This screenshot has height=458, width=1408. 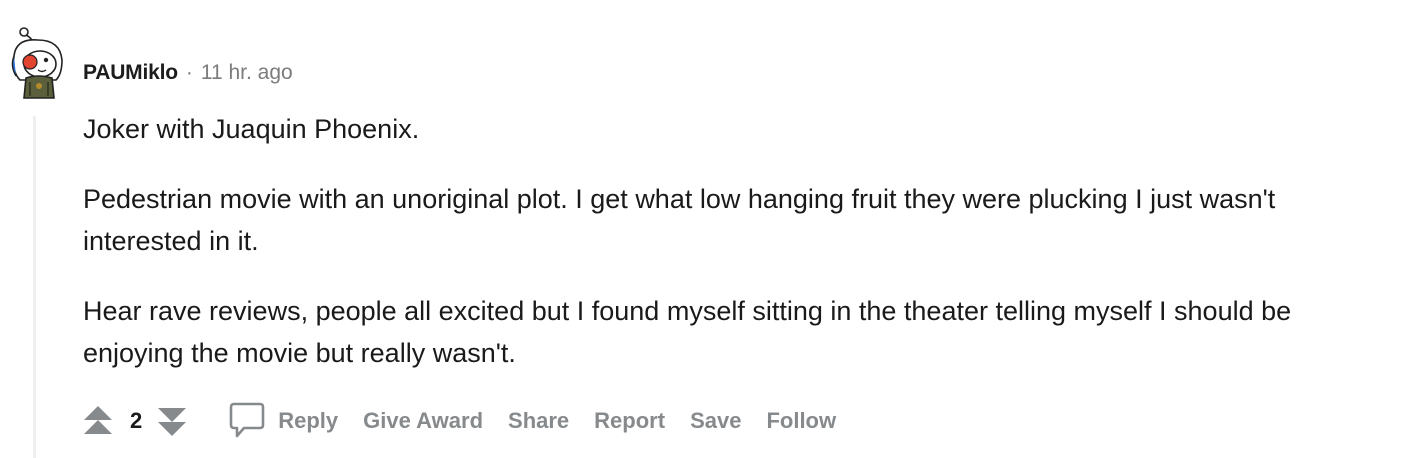 I want to click on reply-button: Reply, so click(x=295, y=421).